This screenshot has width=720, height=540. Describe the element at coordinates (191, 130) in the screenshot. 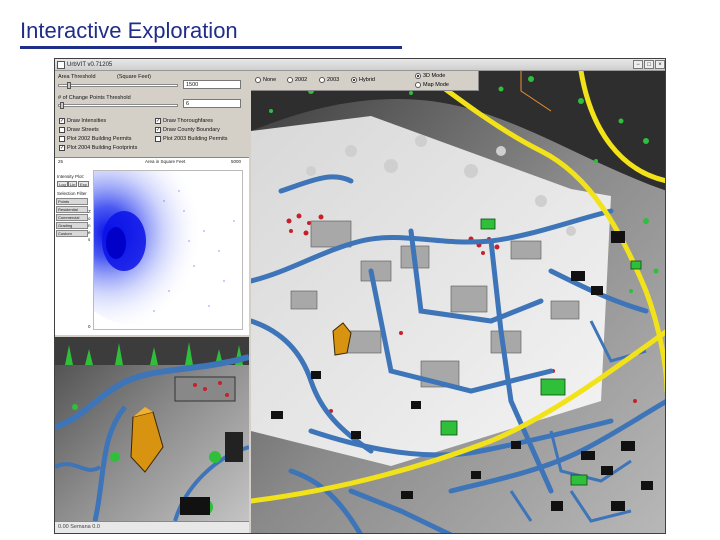

I see `checkbox-label: Draw County Boundary` at that location.